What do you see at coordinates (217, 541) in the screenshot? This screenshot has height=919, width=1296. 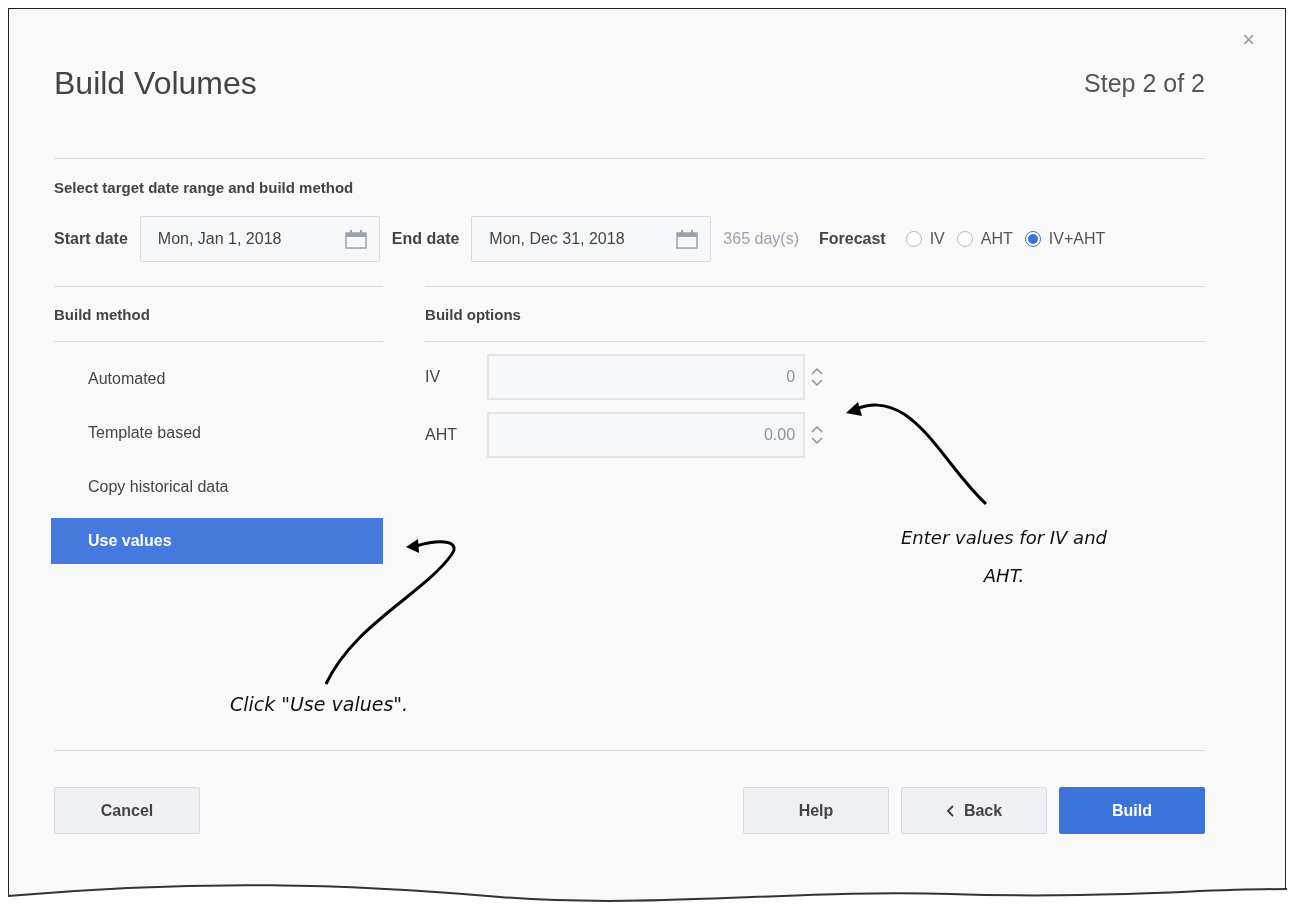 I see `method-item: Use values` at bounding box center [217, 541].